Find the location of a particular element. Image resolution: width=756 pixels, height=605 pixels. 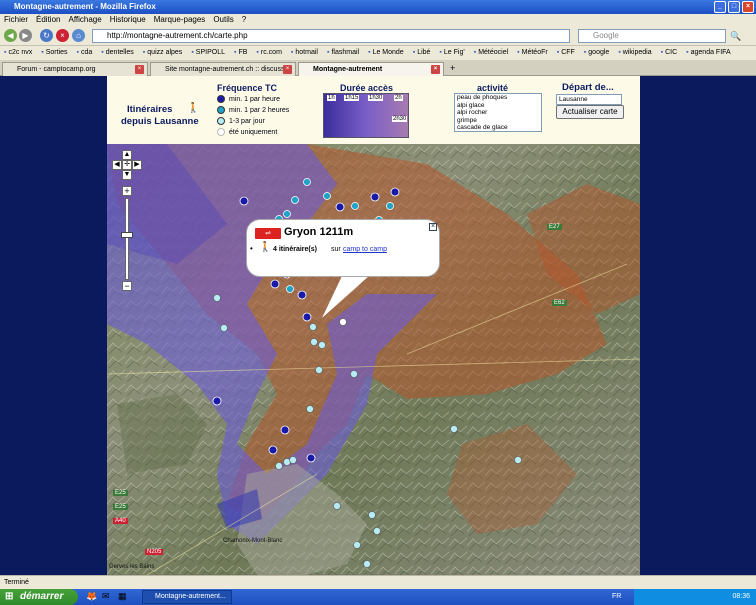

new-tab-icon: + is located at coordinates (452, 68).